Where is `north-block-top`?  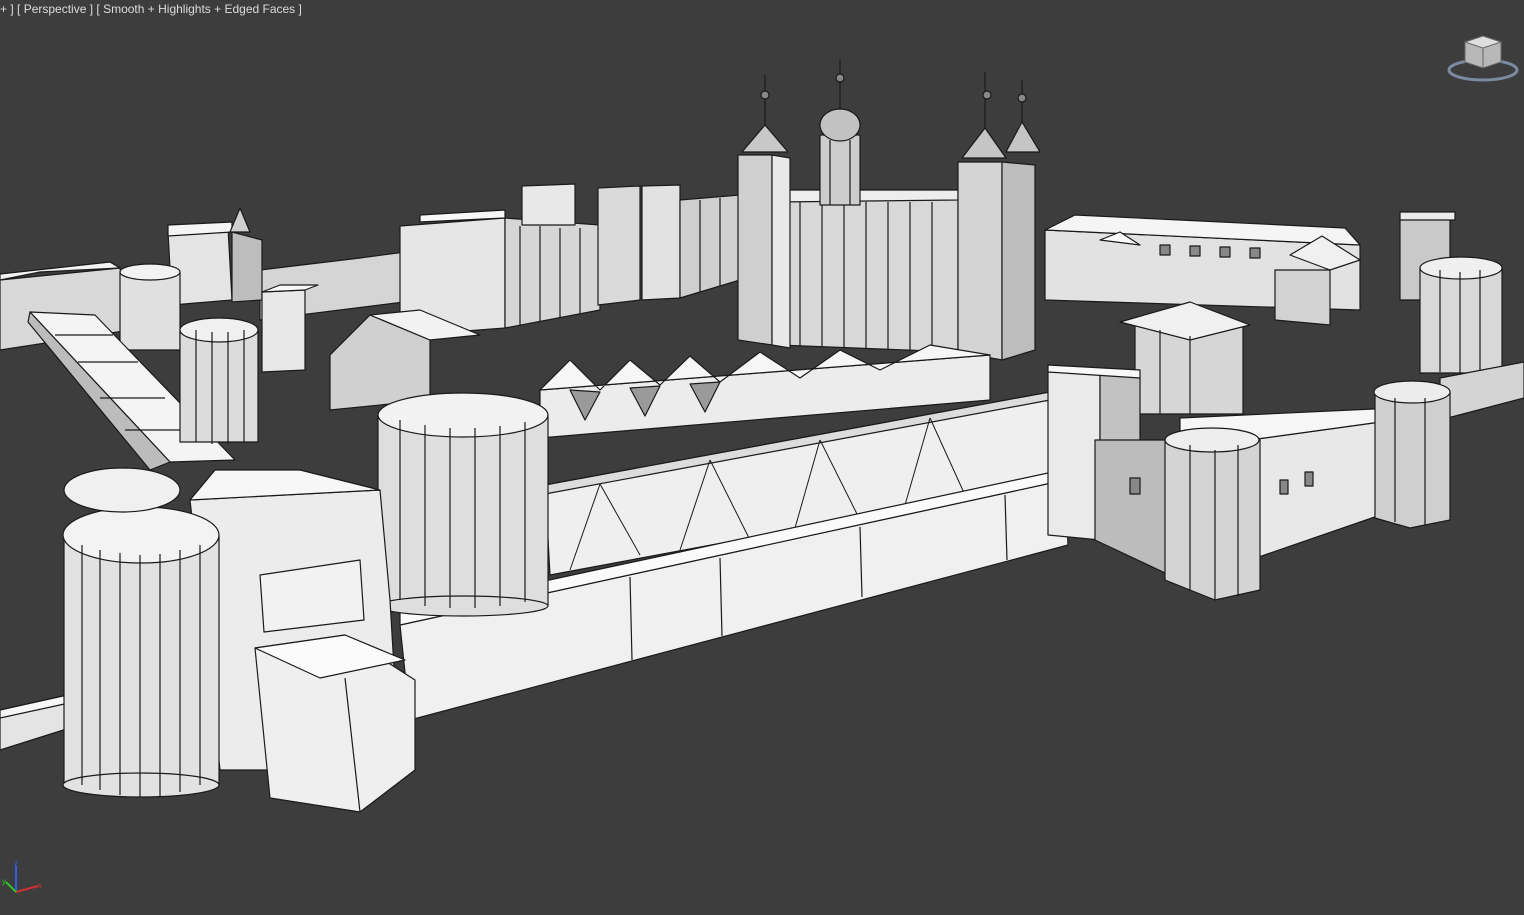 north-block-top is located at coordinates (548, 204).